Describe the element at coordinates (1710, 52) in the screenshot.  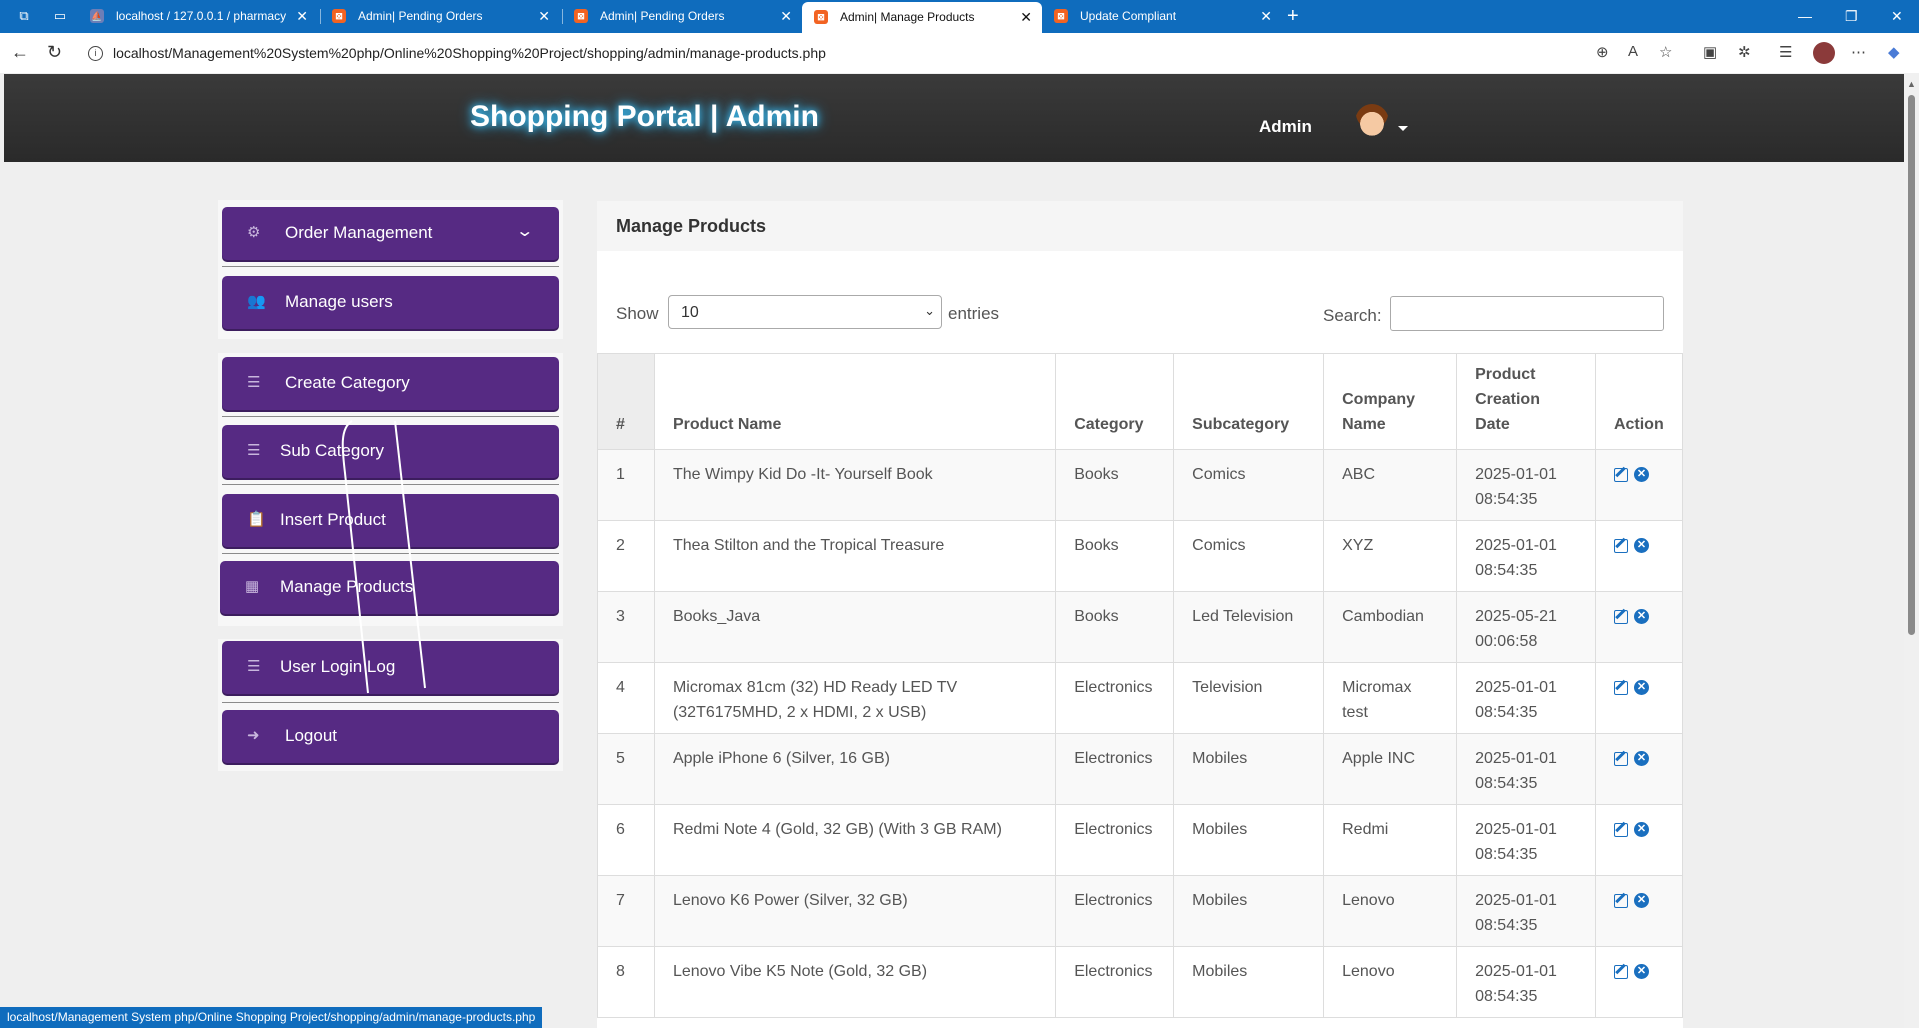
I see `split-screen-icon: ▣` at that location.